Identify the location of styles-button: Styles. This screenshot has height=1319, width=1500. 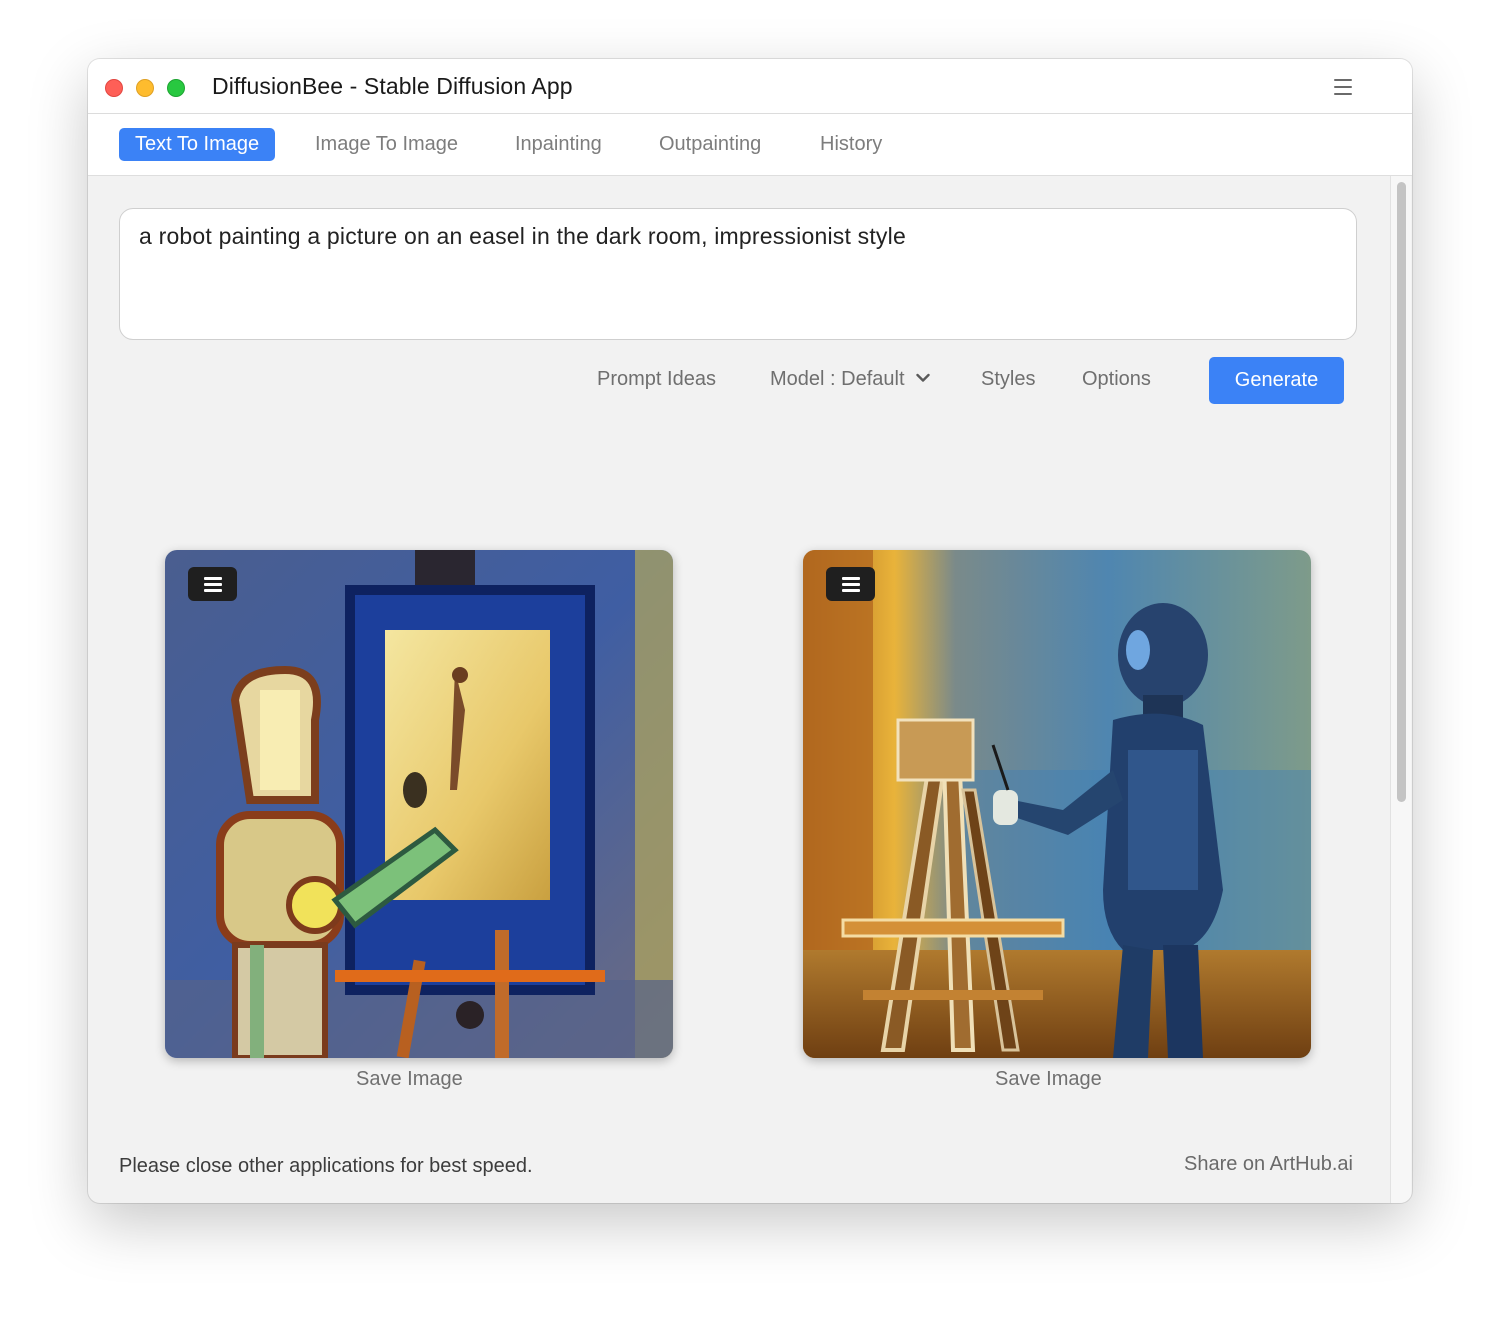
(1008, 379).